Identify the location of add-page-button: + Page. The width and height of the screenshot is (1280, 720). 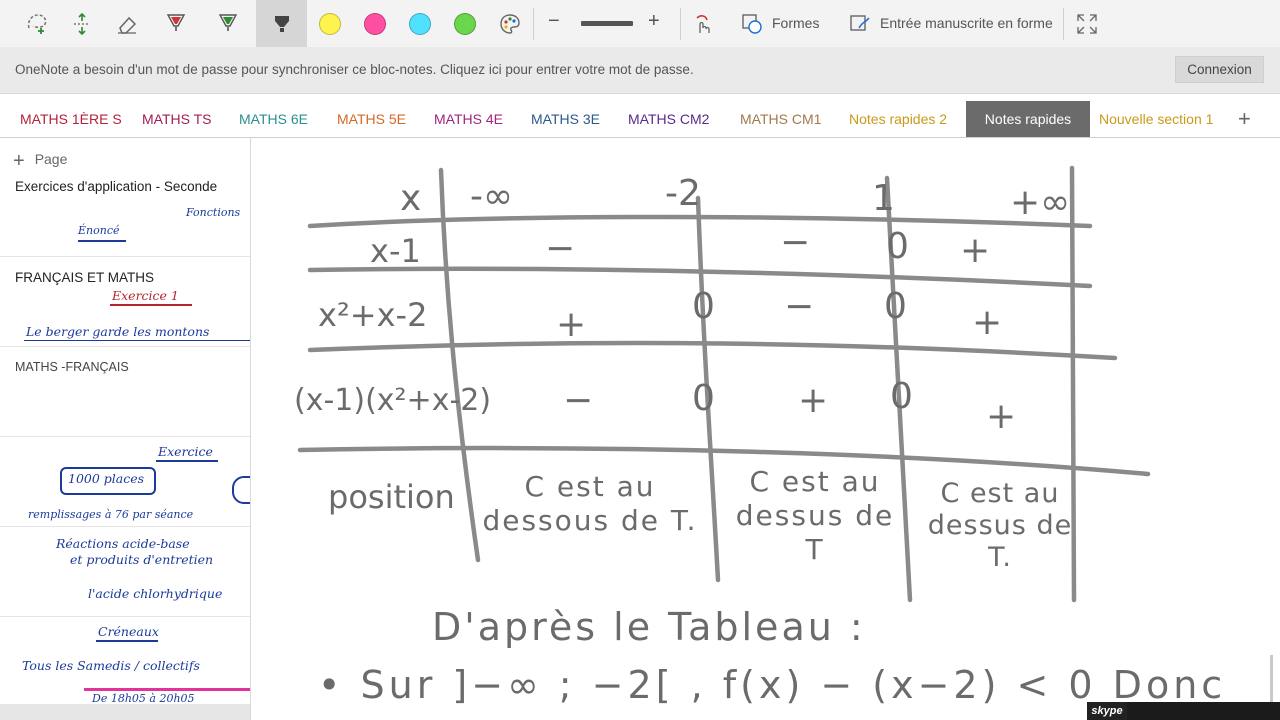
(40, 161).